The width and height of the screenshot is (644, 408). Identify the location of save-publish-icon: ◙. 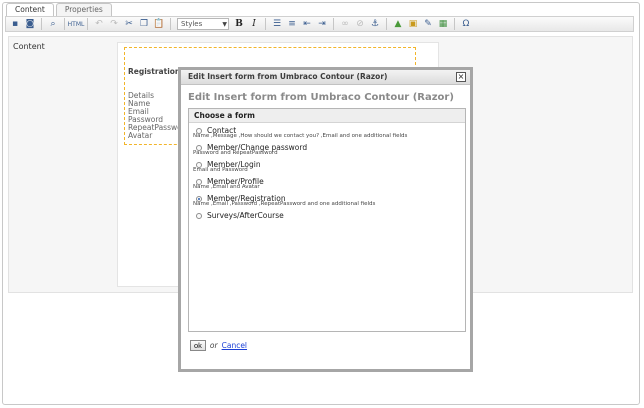
(30, 24).